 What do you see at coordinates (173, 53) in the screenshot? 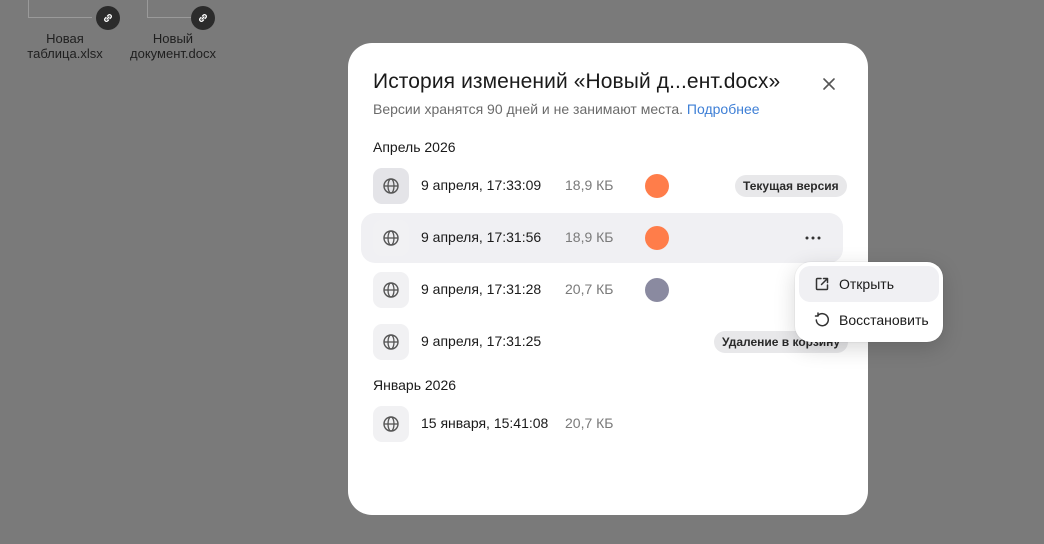
I see `file-name-line2: документ.docx` at bounding box center [173, 53].